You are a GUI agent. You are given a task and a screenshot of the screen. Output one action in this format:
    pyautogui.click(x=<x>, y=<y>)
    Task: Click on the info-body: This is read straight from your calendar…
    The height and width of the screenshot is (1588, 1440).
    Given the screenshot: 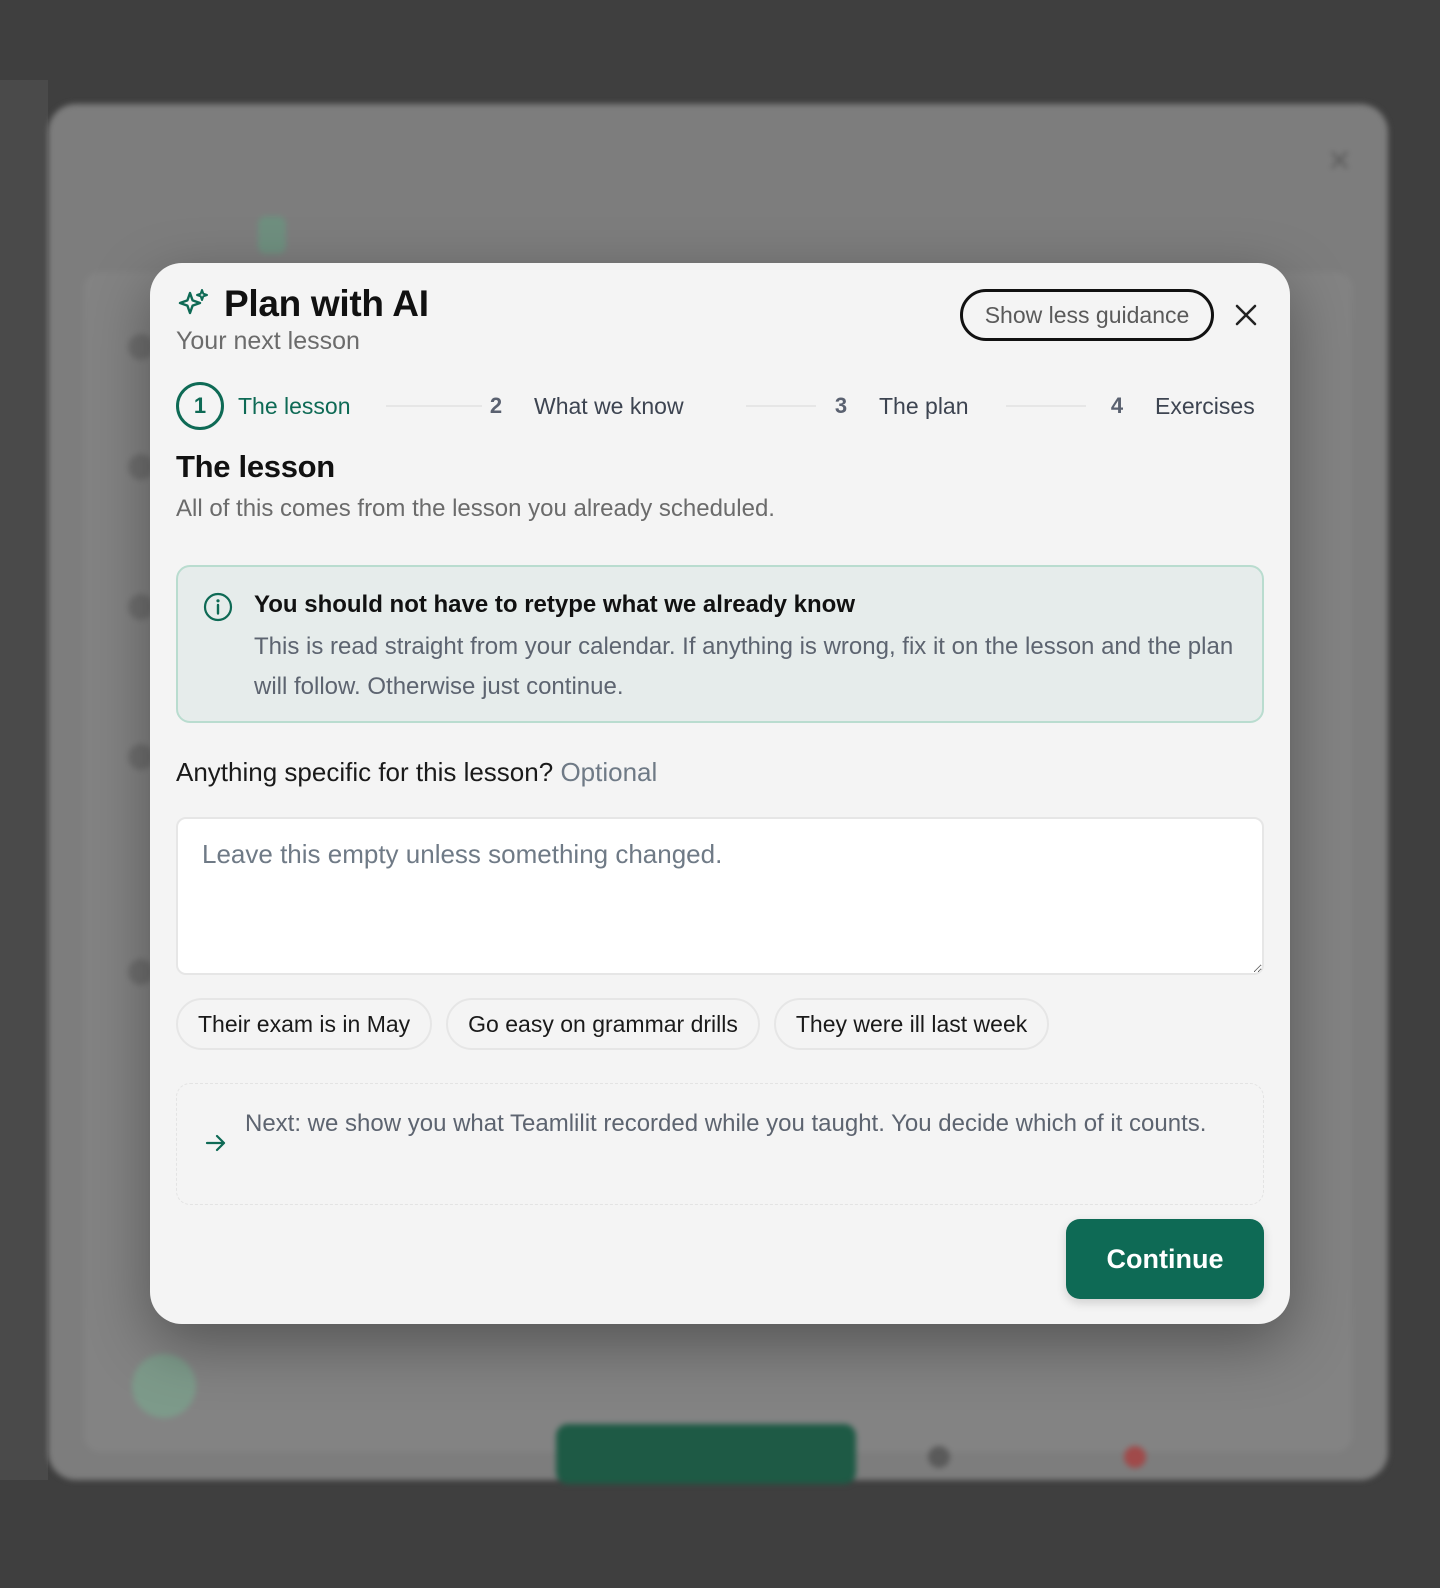 What is the action you would take?
    pyautogui.click(x=744, y=666)
    